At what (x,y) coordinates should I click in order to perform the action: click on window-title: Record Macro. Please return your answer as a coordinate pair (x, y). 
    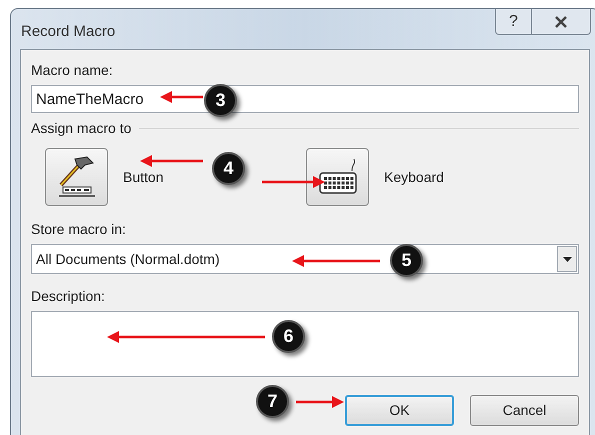
    Looking at the image, I should click on (68, 32).